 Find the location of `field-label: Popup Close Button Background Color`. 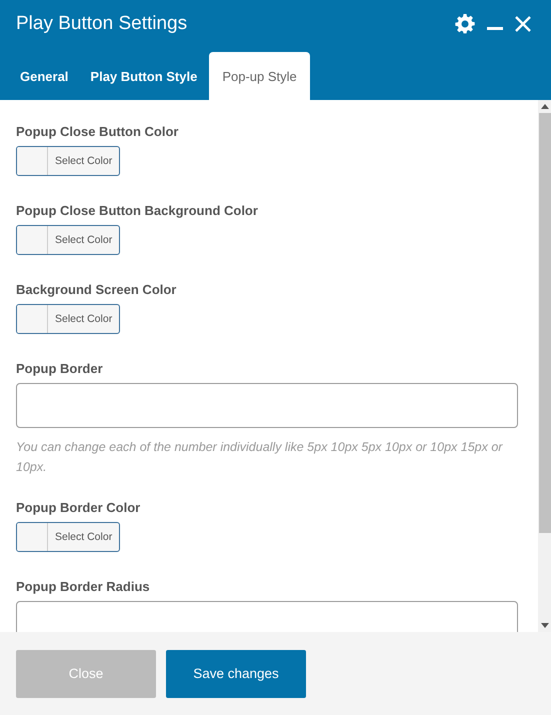

field-label: Popup Close Button Background Color is located at coordinates (137, 210).